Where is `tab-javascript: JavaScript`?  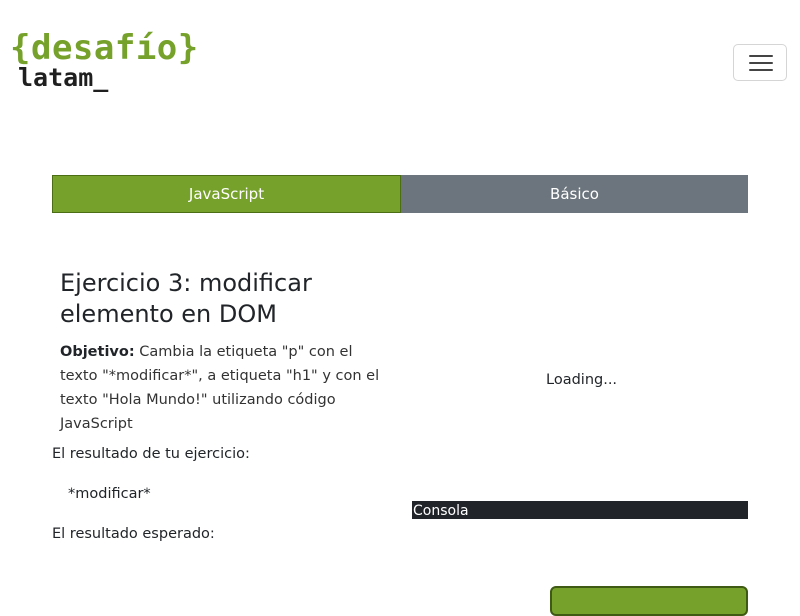
tab-javascript: JavaScript is located at coordinates (226, 194).